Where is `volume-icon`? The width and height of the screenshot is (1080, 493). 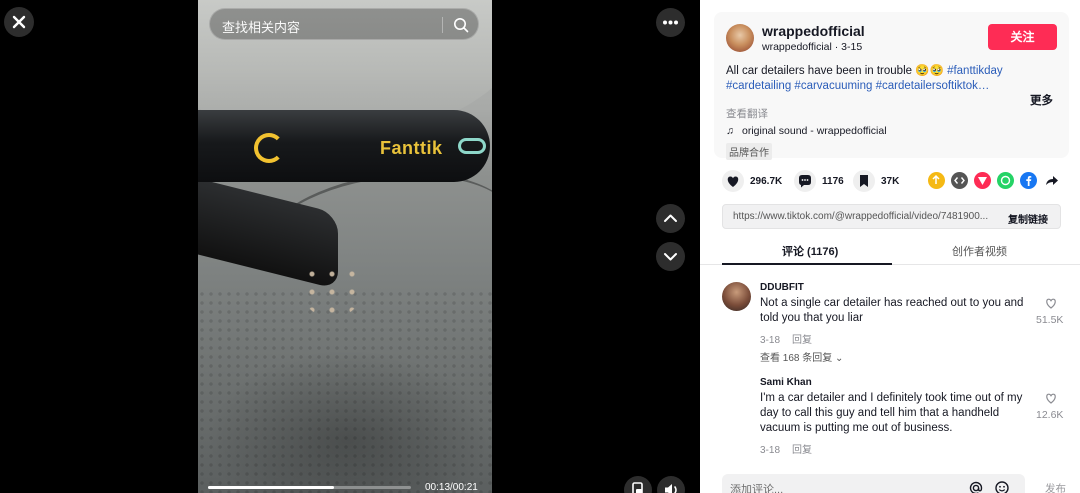
volume-icon is located at coordinates (671, 488).